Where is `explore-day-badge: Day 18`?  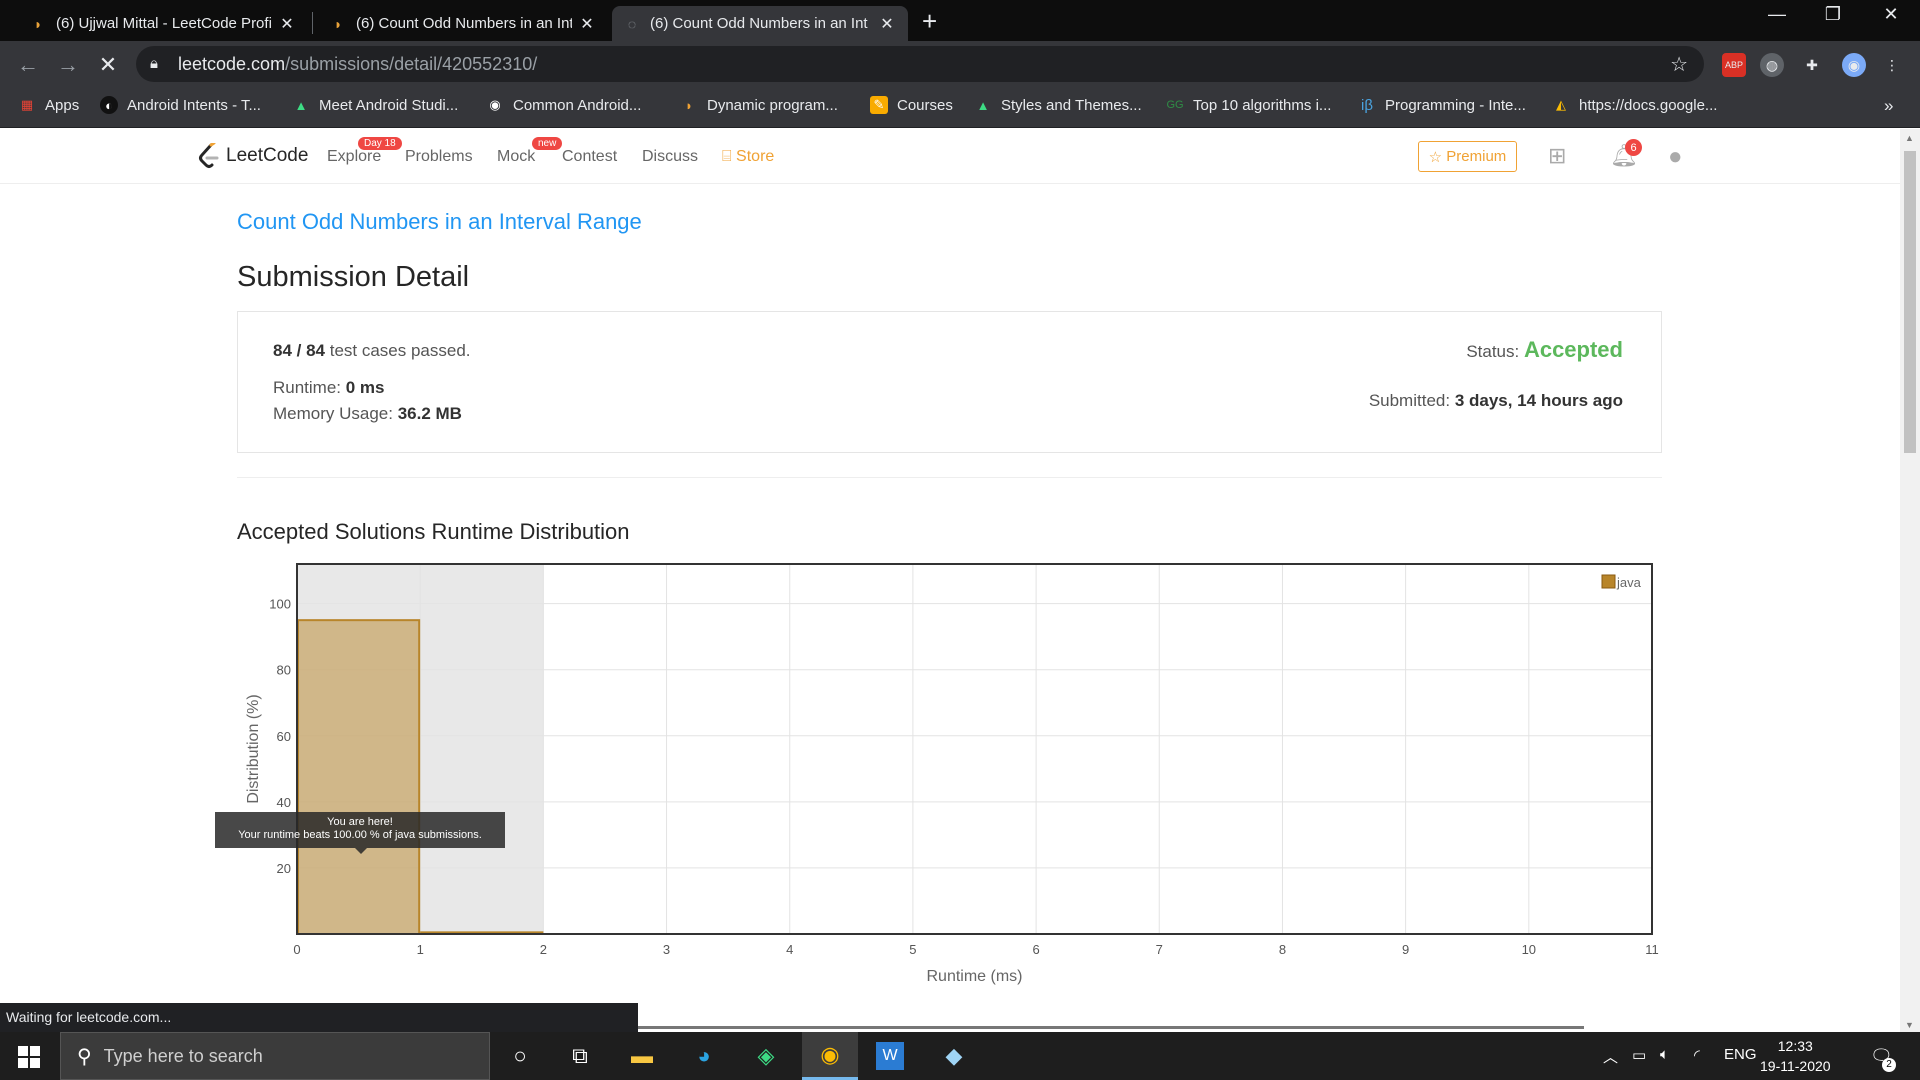 explore-day-badge: Day 18 is located at coordinates (380, 143).